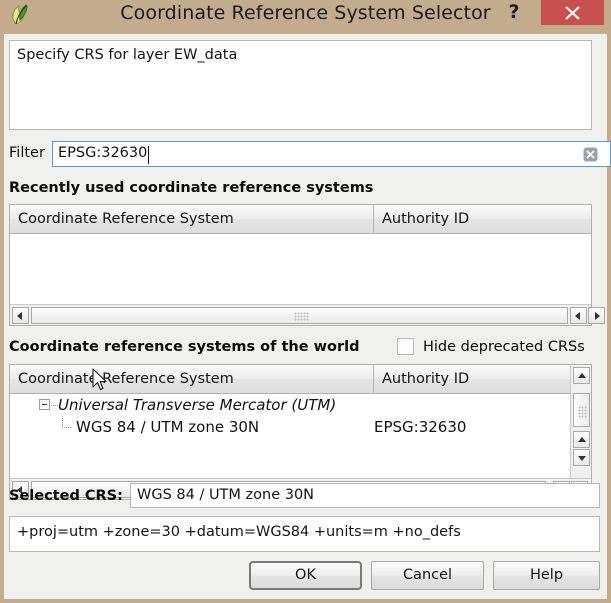  I want to click on close-icon, so click(572, 13).